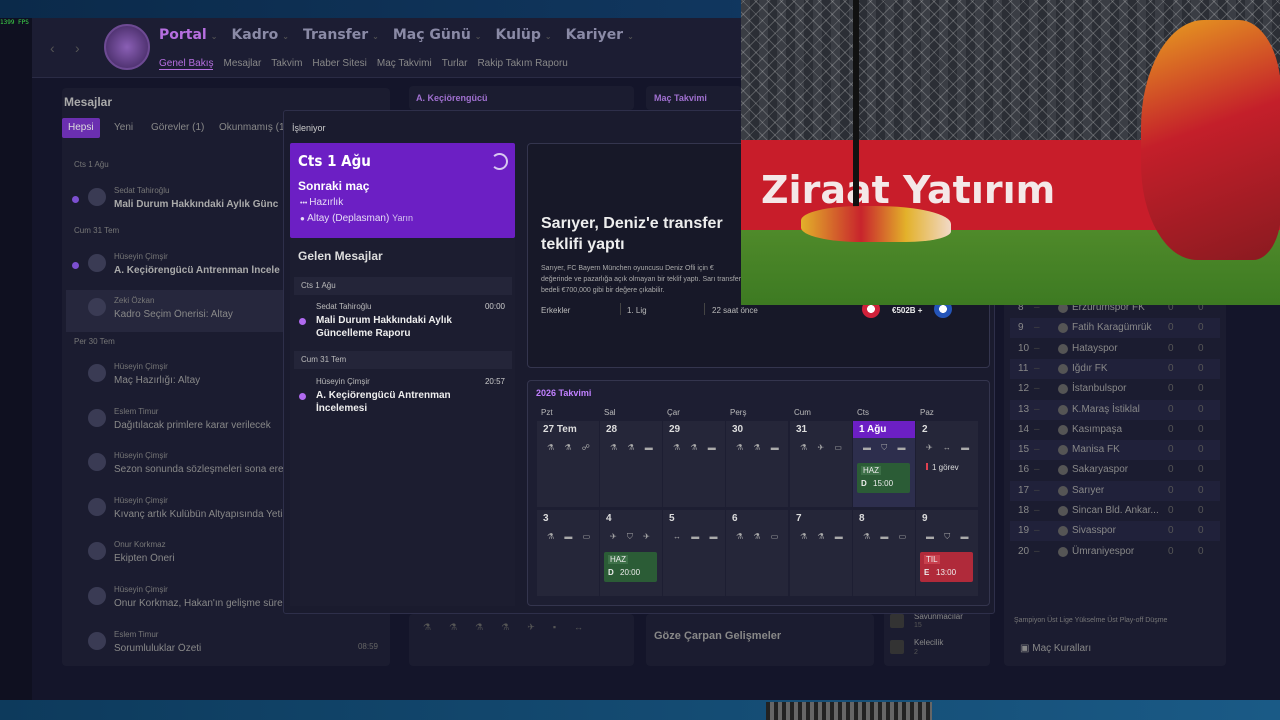 Image resolution: width=1280 pixels, height=720 pixels. Describe the element at coordinates (1097, 429) in the screenshot. I see `league-team: Kasımpaşa` at that location.